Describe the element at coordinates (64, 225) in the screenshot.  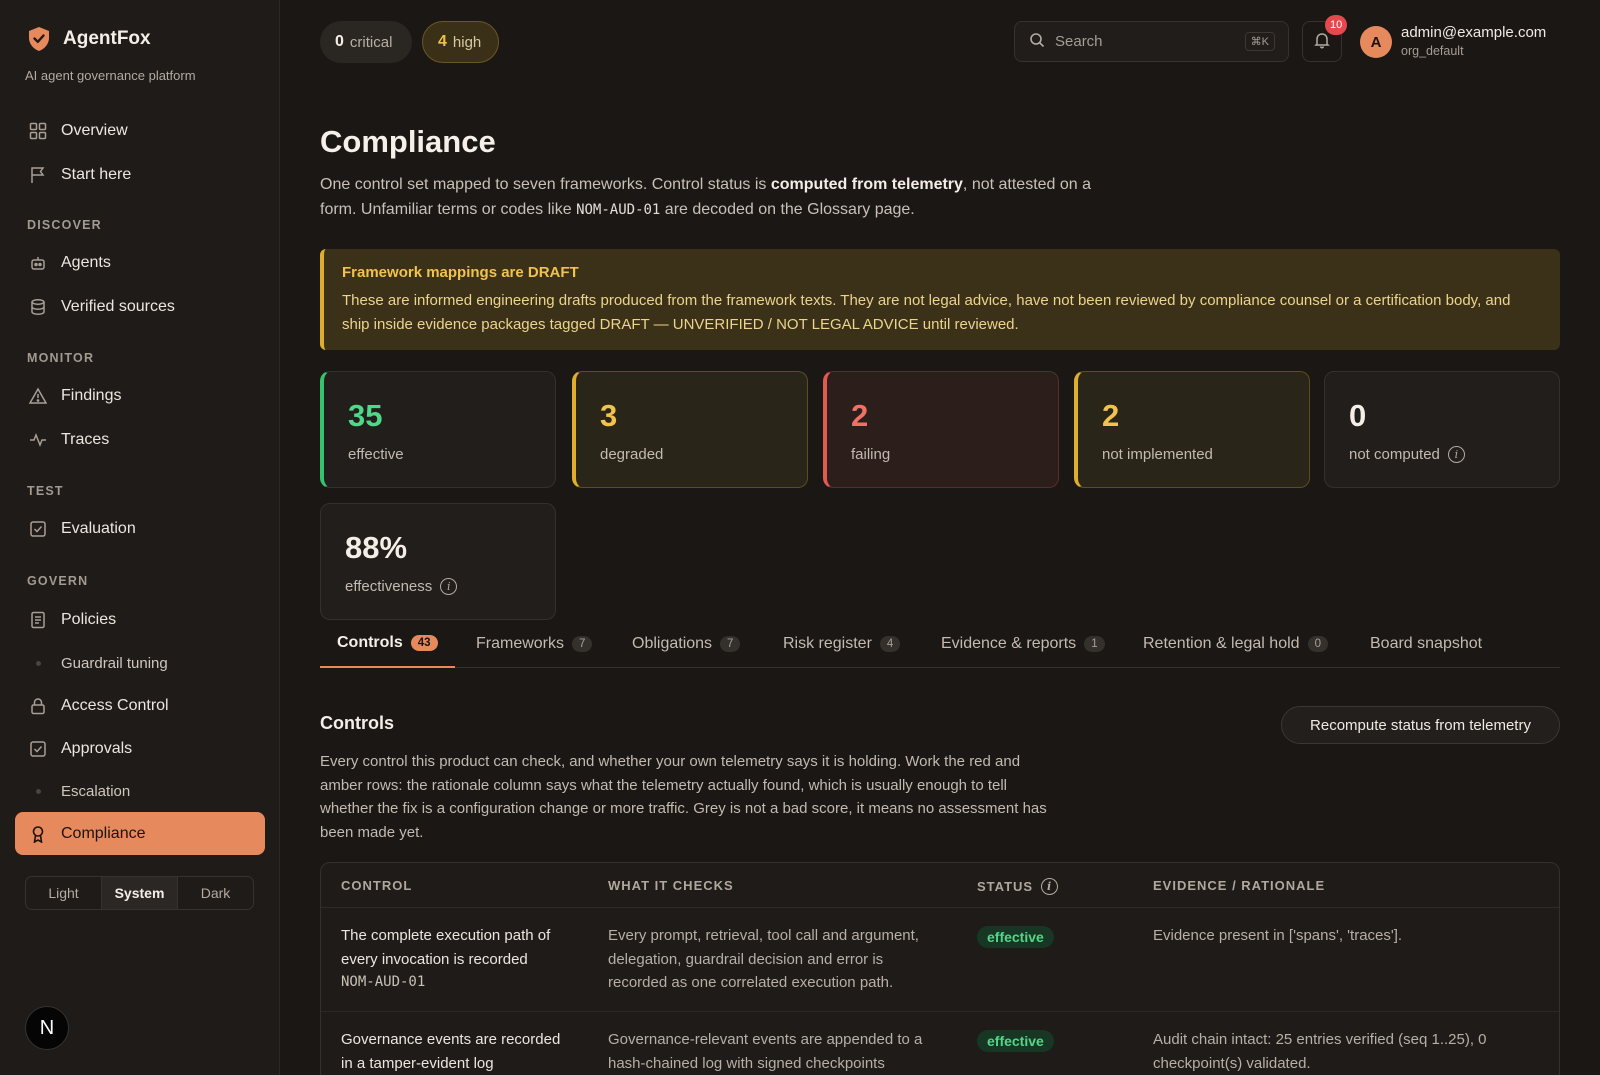
I see `nav-section-discover: DISCOVER` at that location.